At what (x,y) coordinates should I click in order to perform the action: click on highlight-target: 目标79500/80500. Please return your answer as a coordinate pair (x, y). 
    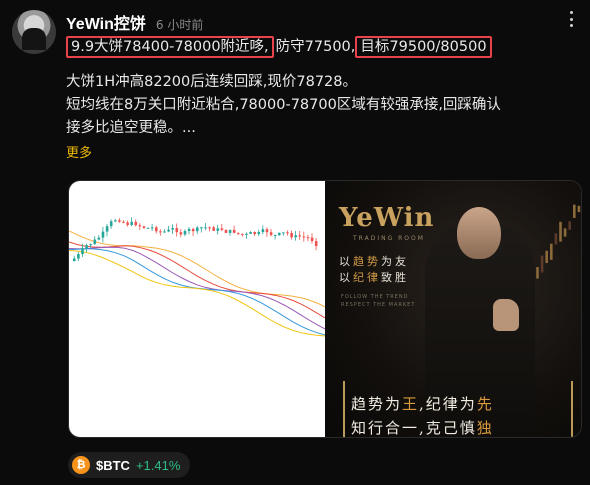
    Looking at the image, I should click on (423, 47).